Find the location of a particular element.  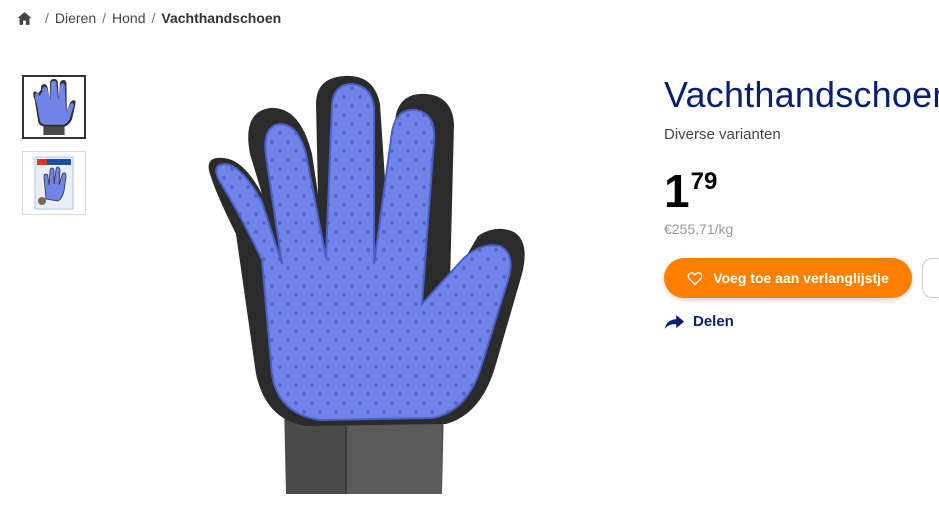

thumbnail-glove is located at coordinates (54, 107).